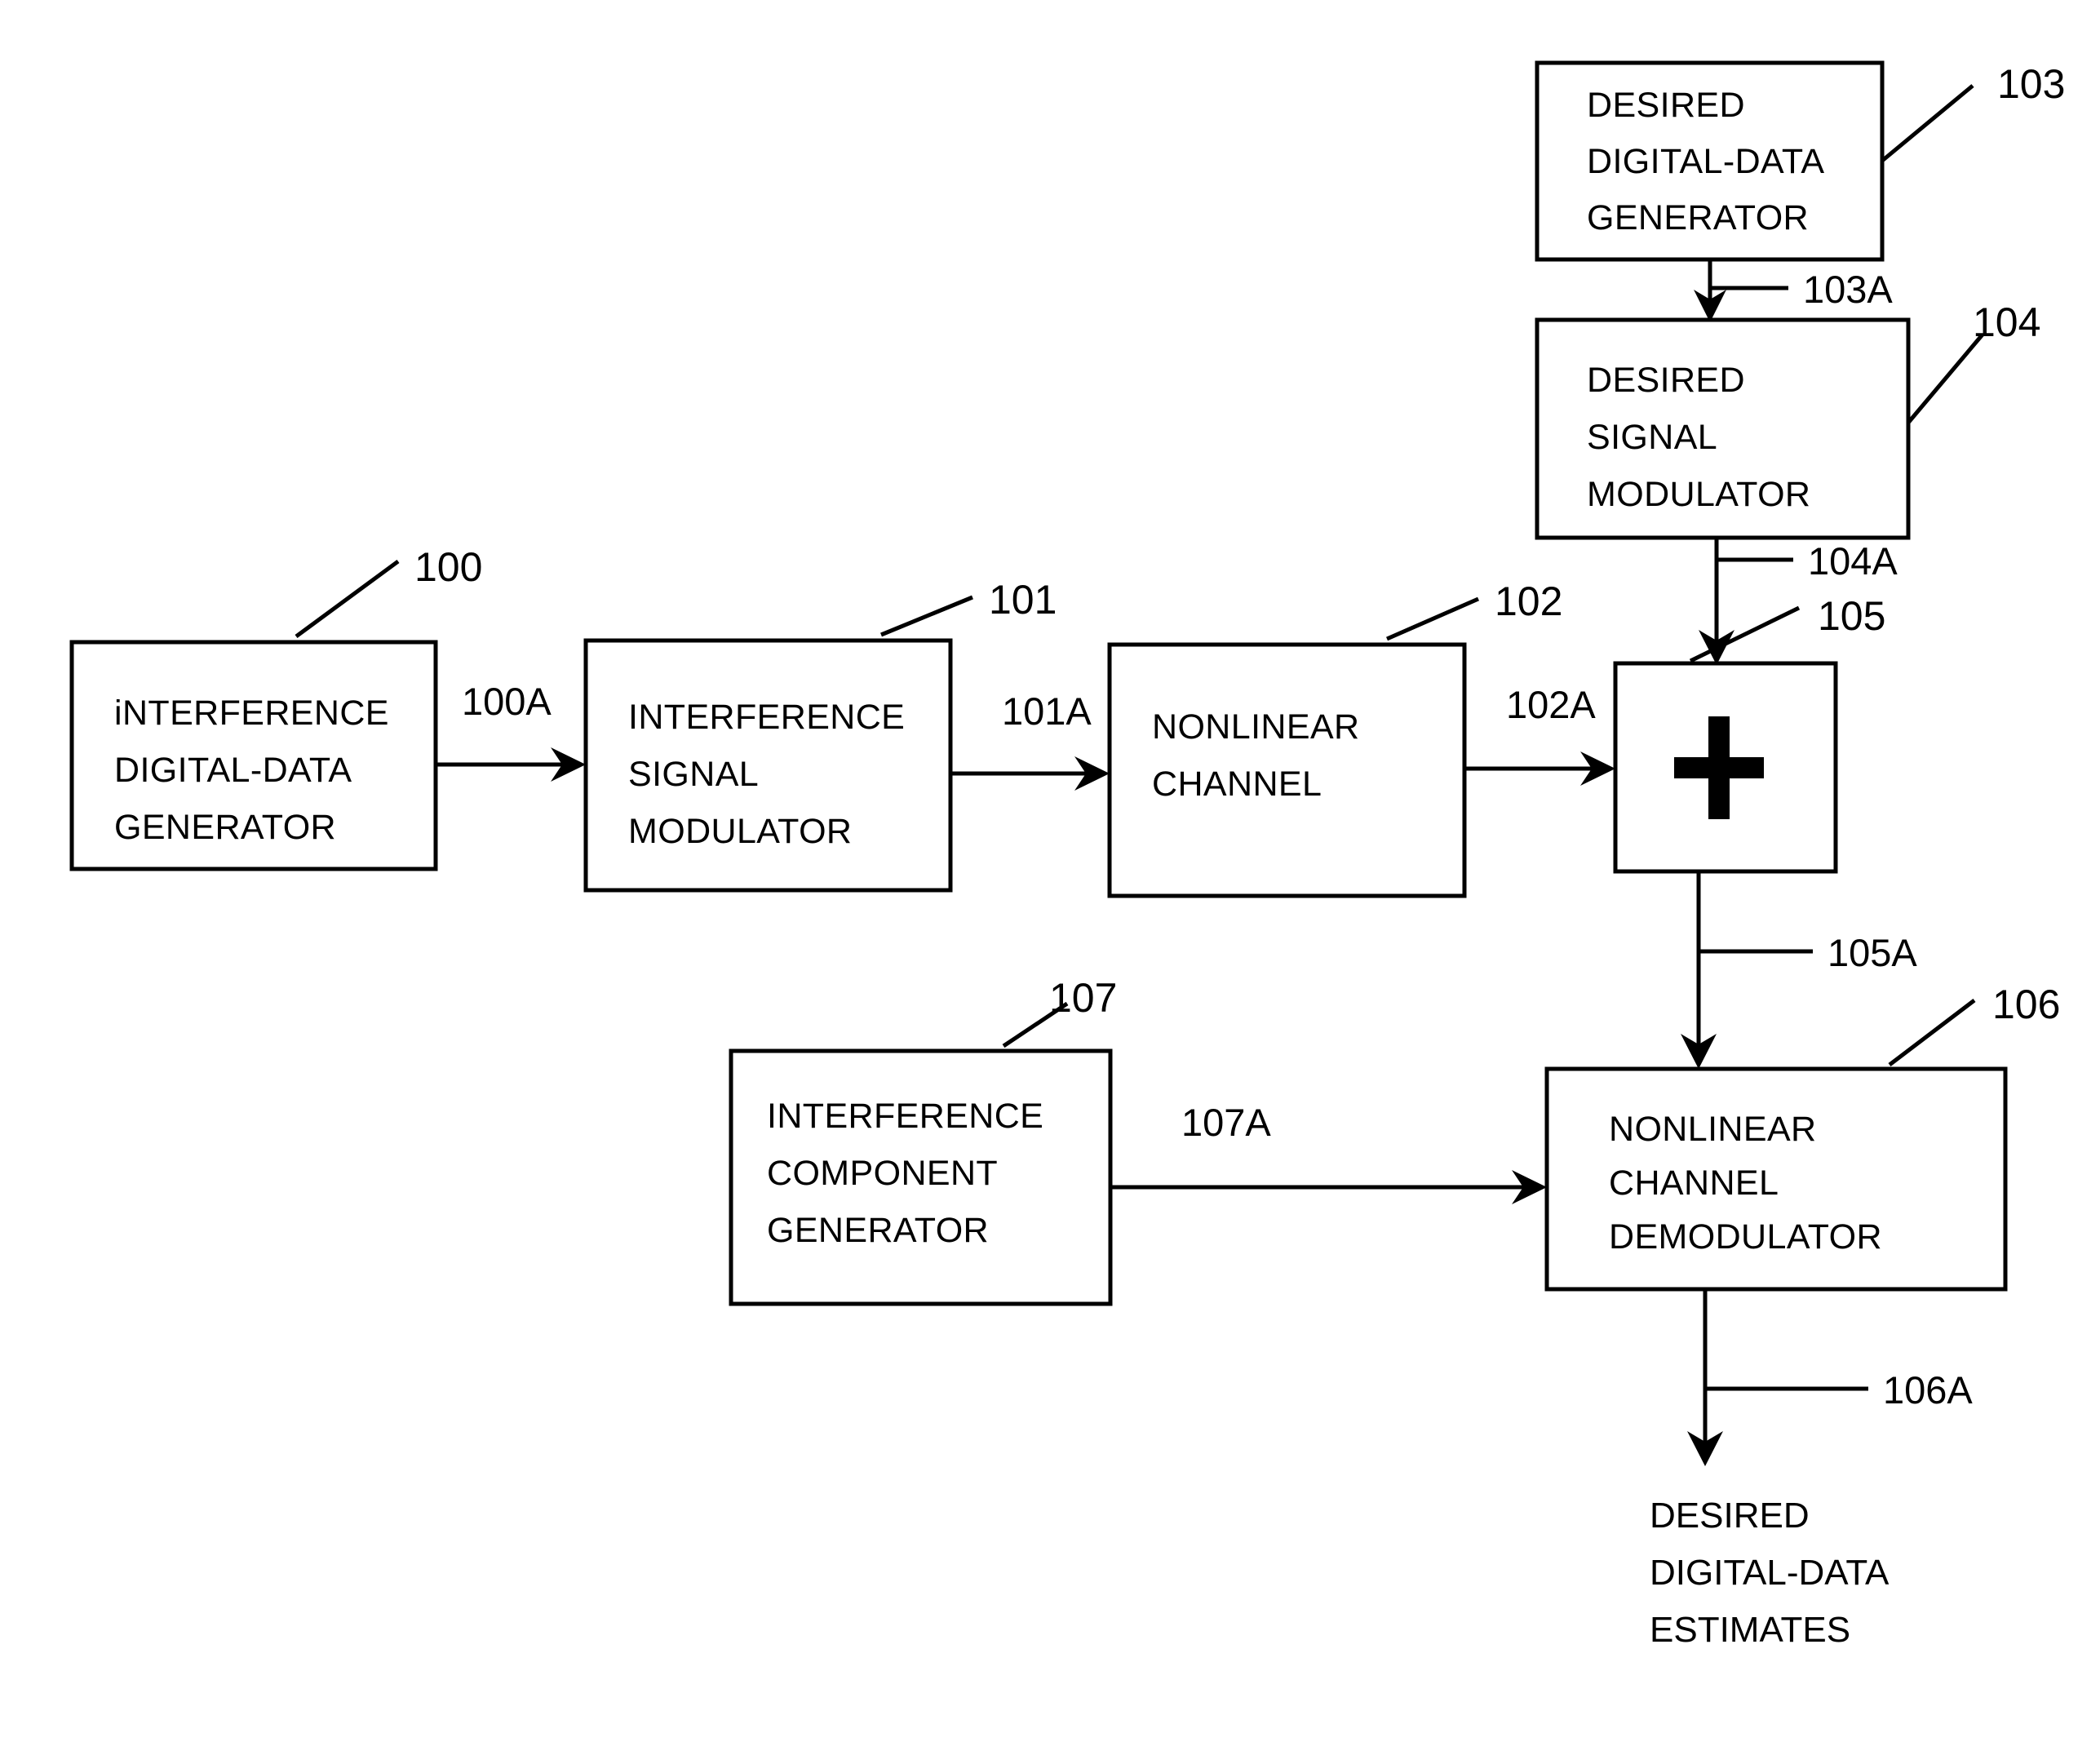  What do you see at coordinates (1694, 1183) in the screenshot?
I see `block-106-line-2: CHANNEL` at bounding box center [1694, 1183].